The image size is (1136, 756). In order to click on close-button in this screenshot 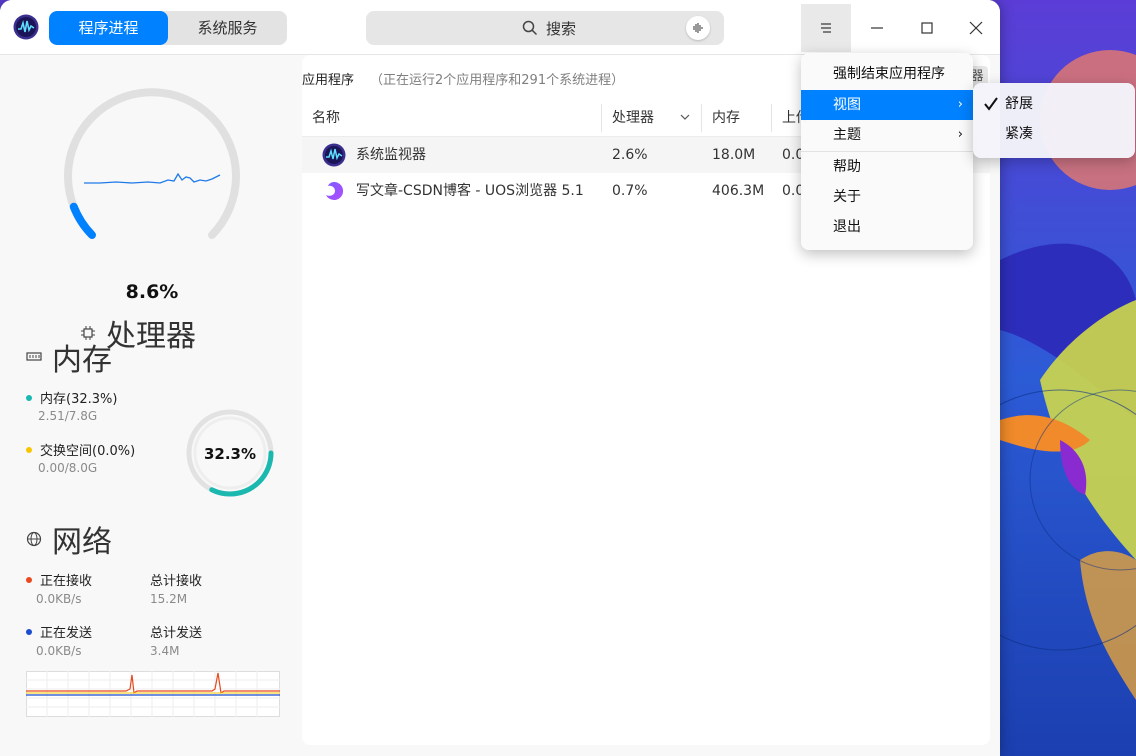, I will do `click(975, 28)`.